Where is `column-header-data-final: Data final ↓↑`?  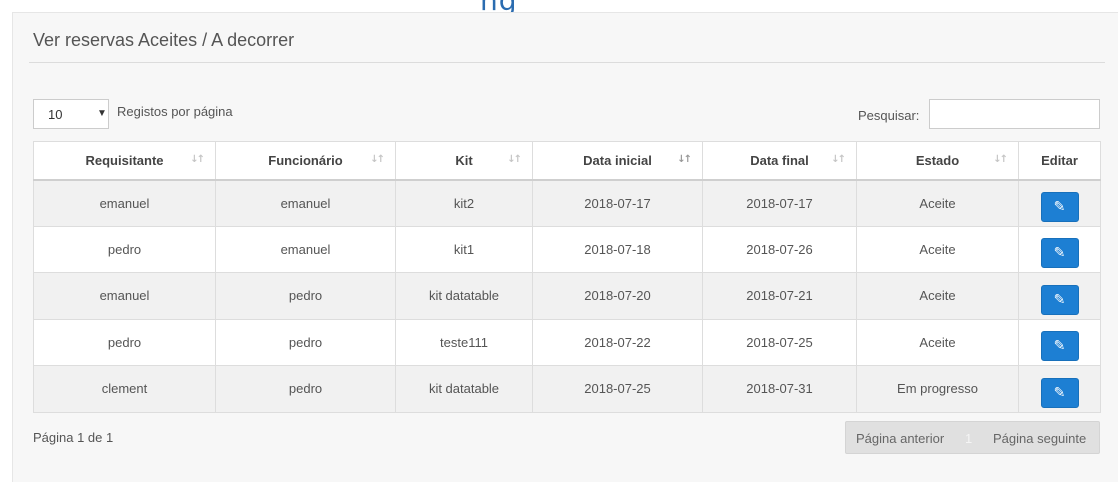
column-header-data-final: Data final ↓↑ is located at coordinates (779, 161).